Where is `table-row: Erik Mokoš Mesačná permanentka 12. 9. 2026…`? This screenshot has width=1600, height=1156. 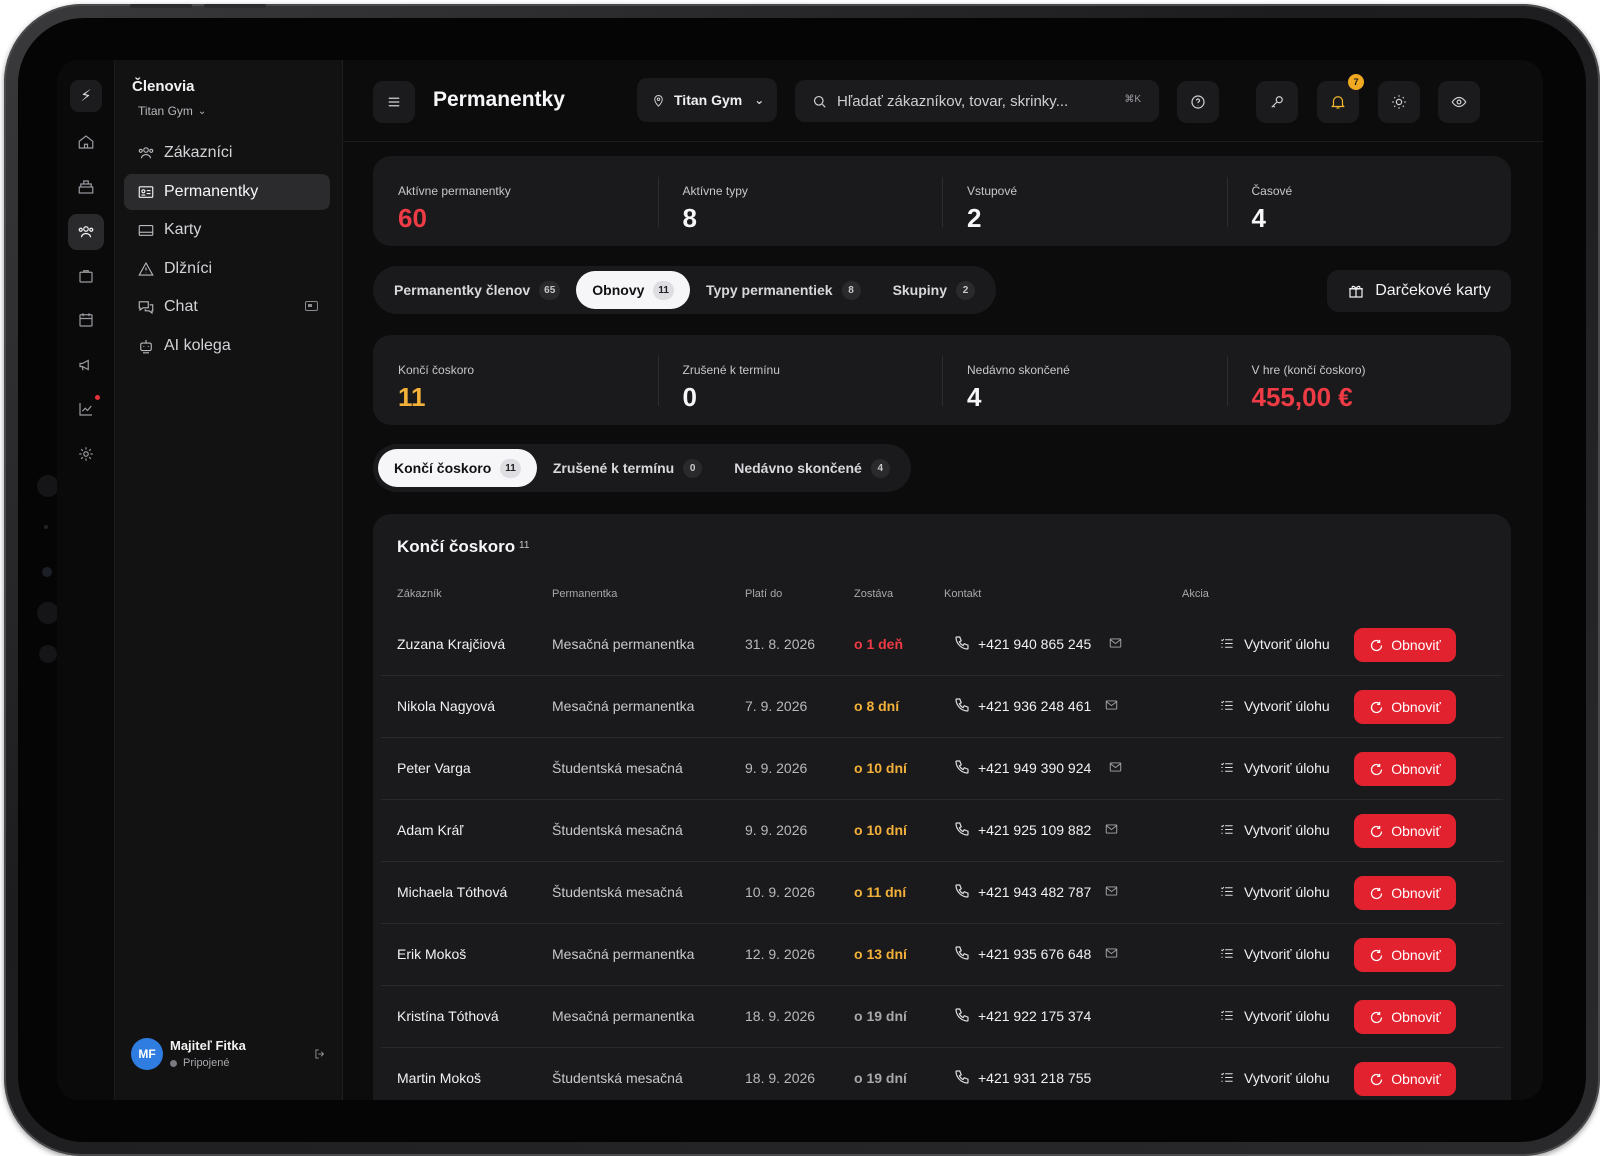 table-row: Erik Mokoš Mesačná permanentka 12. 9. 2026… is located at coordinates (942, 955).